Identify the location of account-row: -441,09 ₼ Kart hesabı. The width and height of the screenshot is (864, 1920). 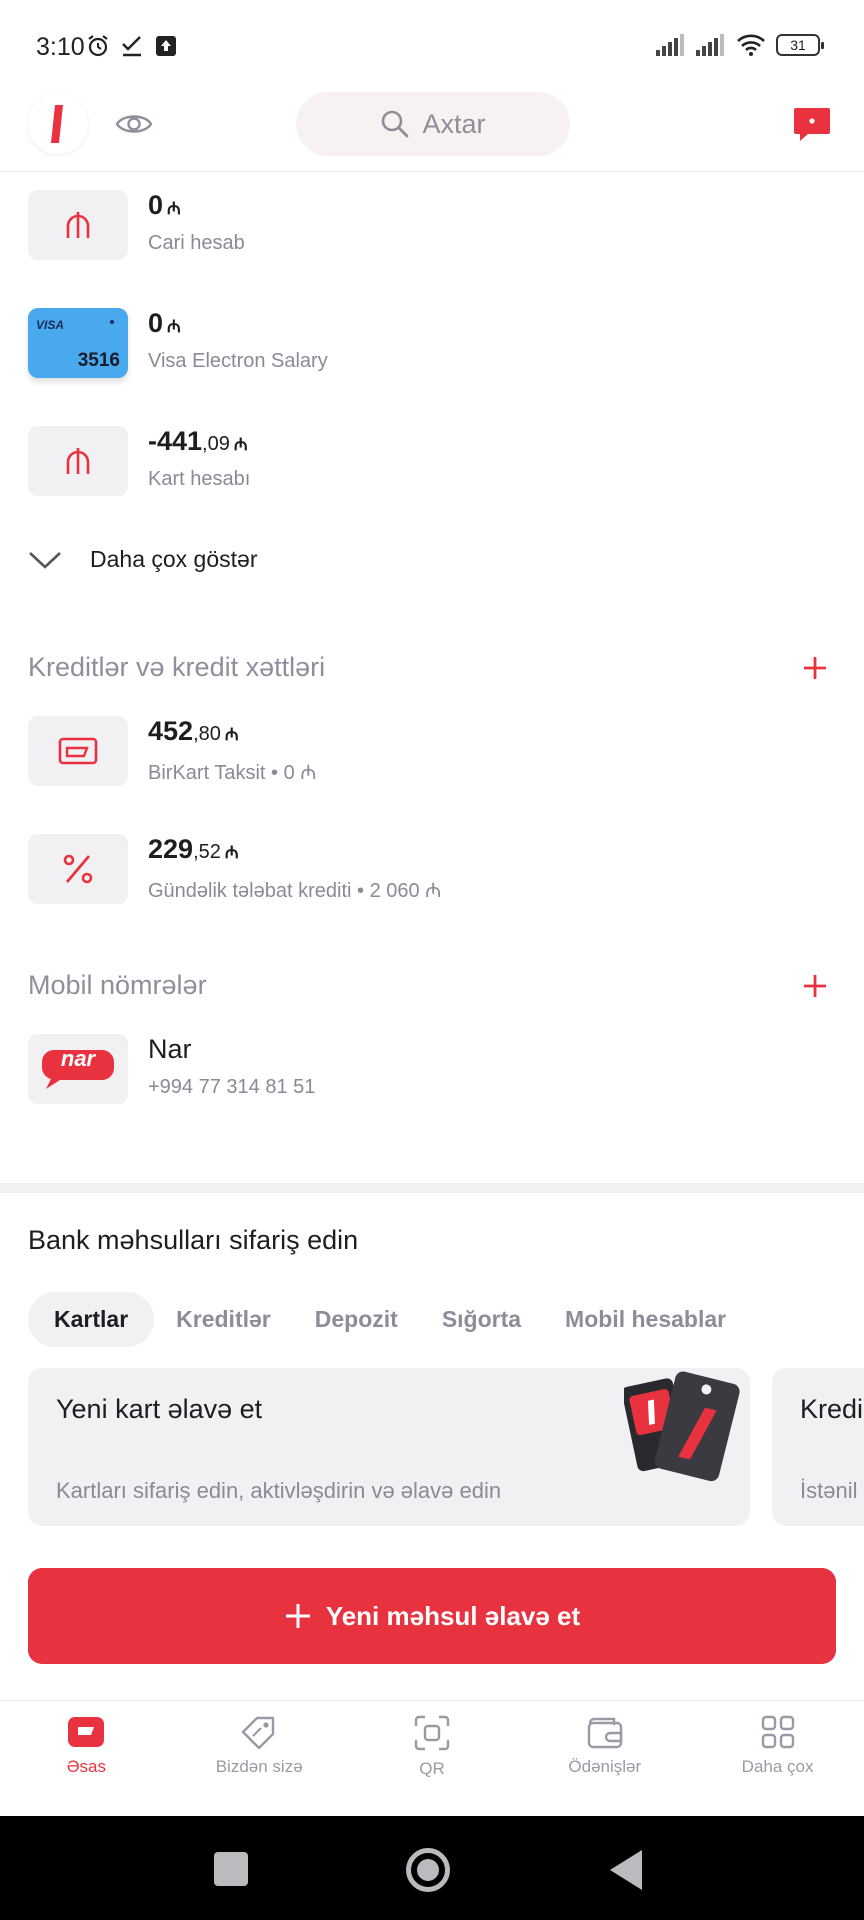
(432, 462).